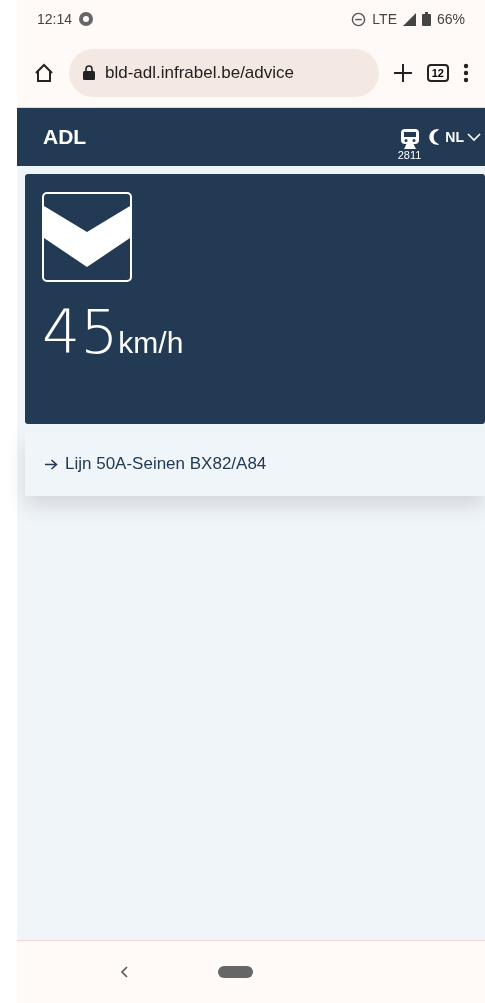  Describe the element at coordinates (426, 19) in the screenshot. I see `battery-icon` at that location.